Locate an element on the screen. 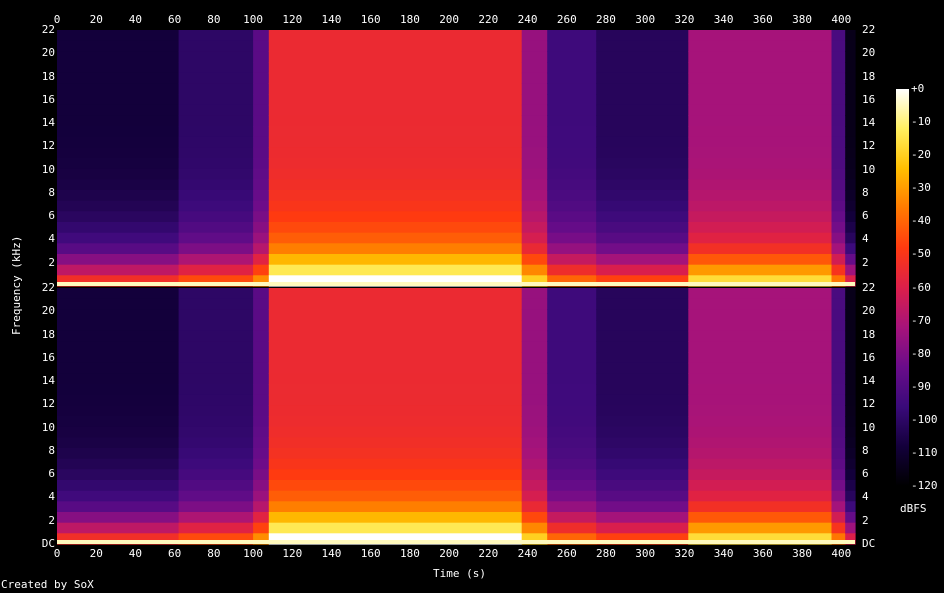 Image resolution: width=944 pixels, height=593 pixels. x-tick-label-top: 200 is located at coordinates (449, 19).